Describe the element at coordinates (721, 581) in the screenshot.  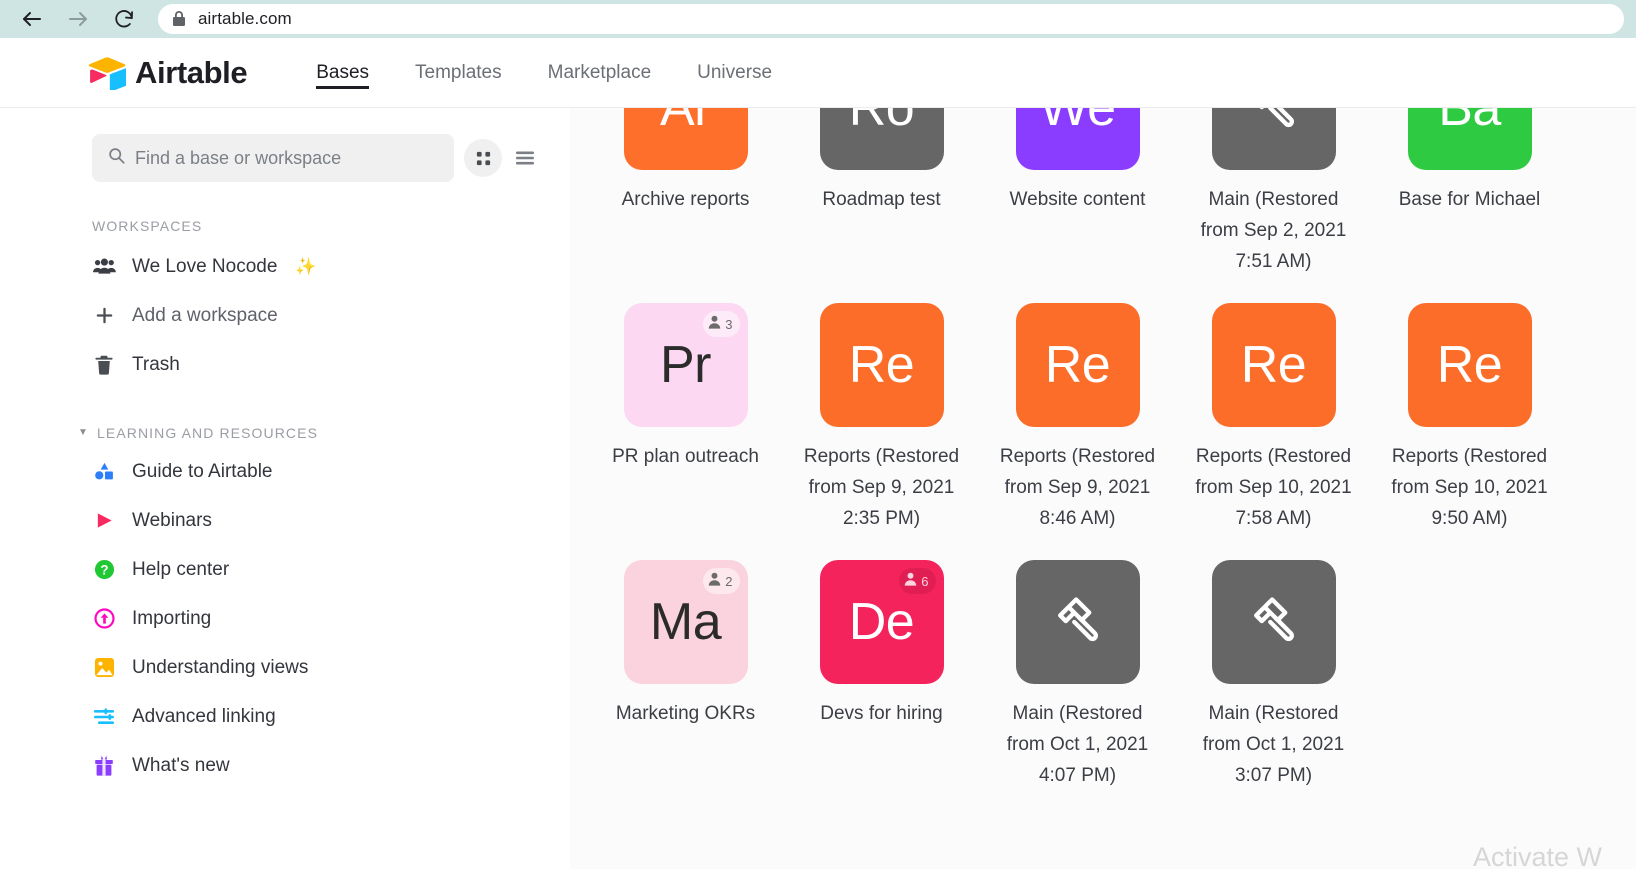
I see `collaborator-badge: 2` at that location.